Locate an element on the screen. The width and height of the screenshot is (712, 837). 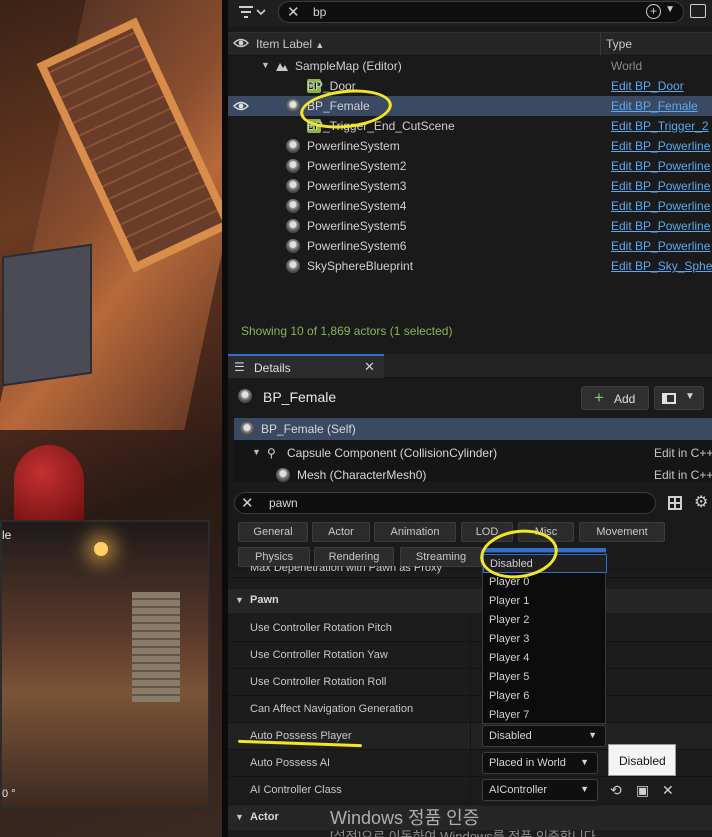
details-search-input: ✕ pawn is located at coordinates (445, 503).